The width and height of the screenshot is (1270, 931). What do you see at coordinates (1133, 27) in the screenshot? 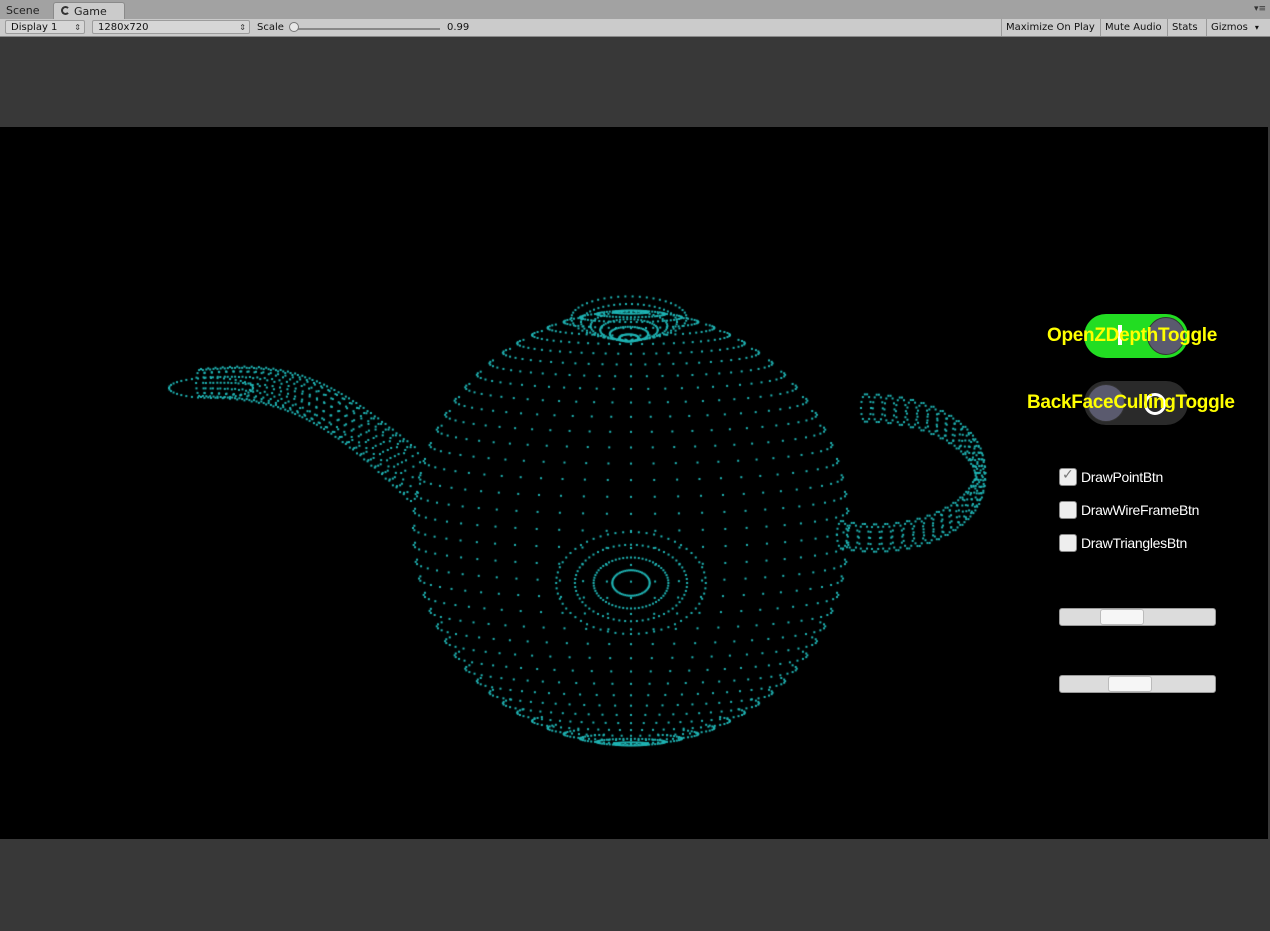
I see `mute-audio-button: Mute Audio` at bounding box center [1133, 27].